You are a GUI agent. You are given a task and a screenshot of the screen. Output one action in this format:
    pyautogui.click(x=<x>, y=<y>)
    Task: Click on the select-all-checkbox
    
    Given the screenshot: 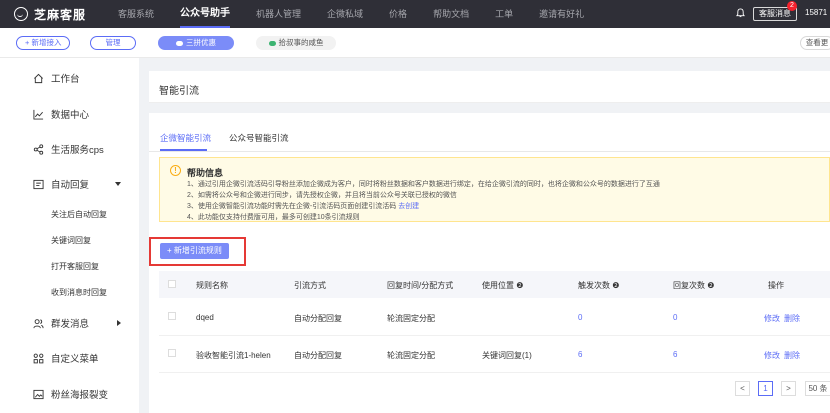 What is the action you would take?
    pyautogui.click(x=172, y=284)
    